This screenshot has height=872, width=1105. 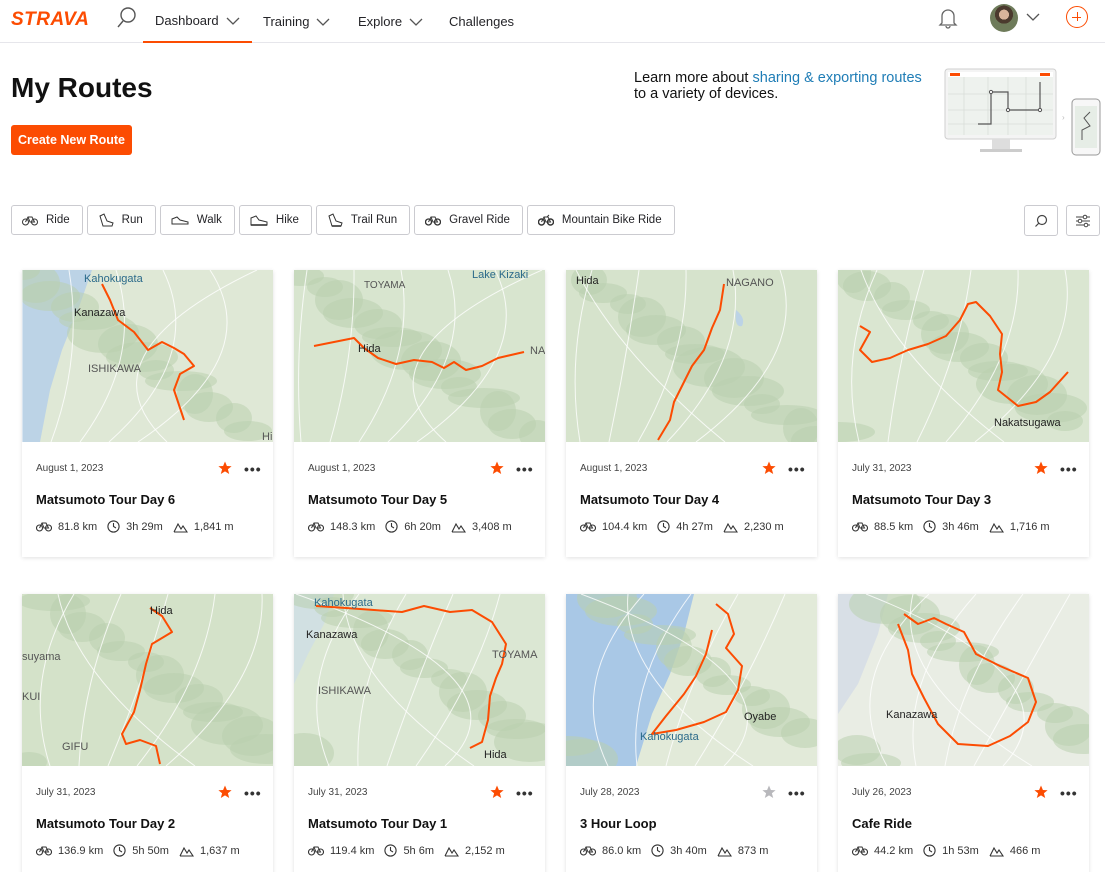 What do you see at coordinates (275, 220) in the screenshot?
I see `filter-hike: Hike` at bounding box center [275, 220].